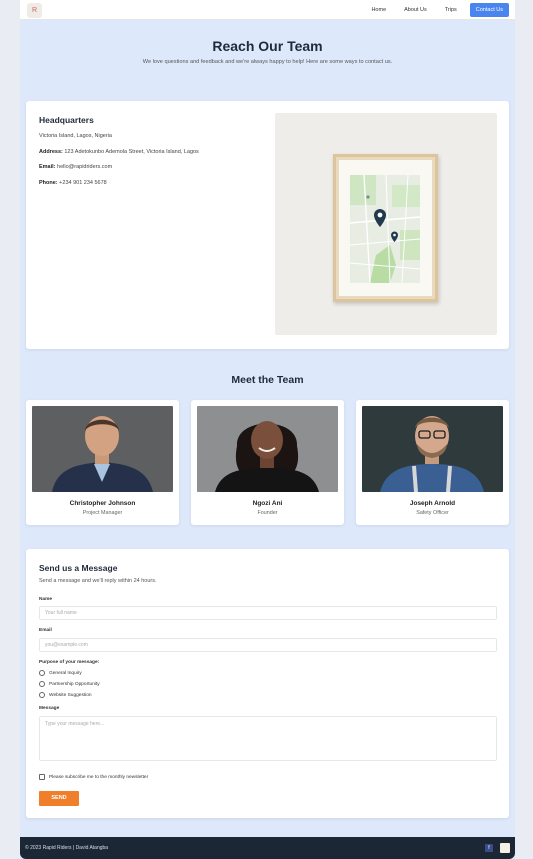  I want to click on hq-phone: Phone: +234 901 234 5678, so click(73, 183).